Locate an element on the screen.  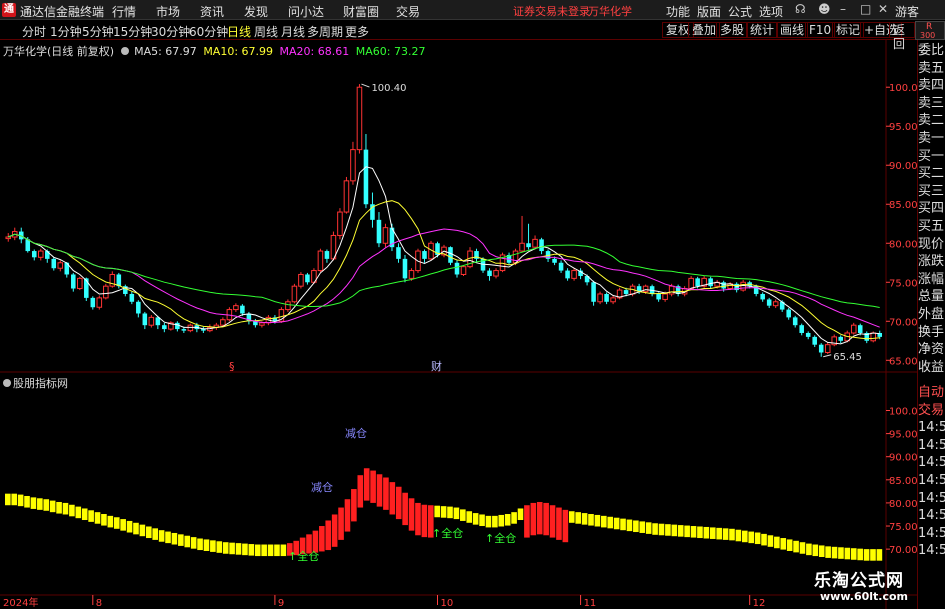
max-pointer is located at coordinates (365, 85).